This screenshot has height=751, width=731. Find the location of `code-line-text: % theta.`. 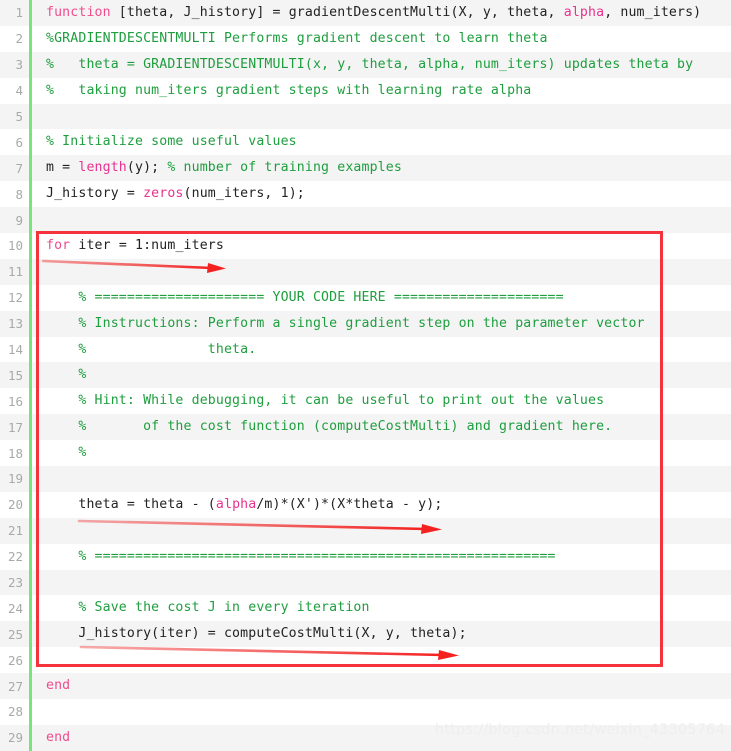

code-line-text: % theta. is located at coordinates (381, 350).